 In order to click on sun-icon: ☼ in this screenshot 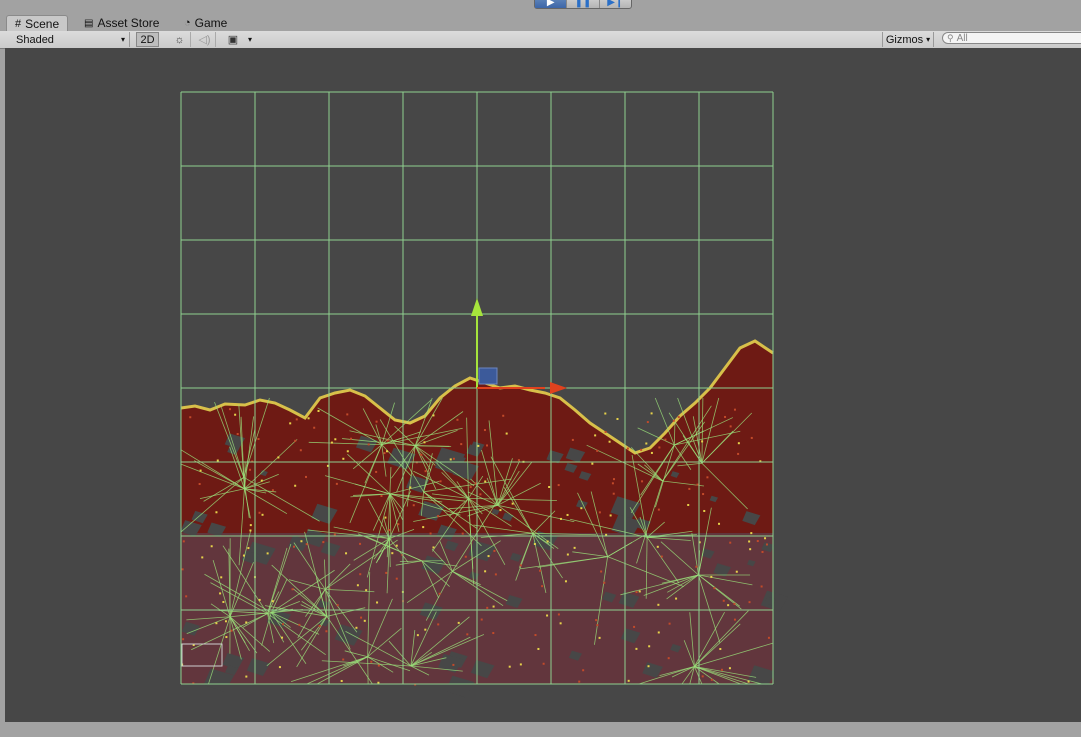, I will do `click(179, 39)`.